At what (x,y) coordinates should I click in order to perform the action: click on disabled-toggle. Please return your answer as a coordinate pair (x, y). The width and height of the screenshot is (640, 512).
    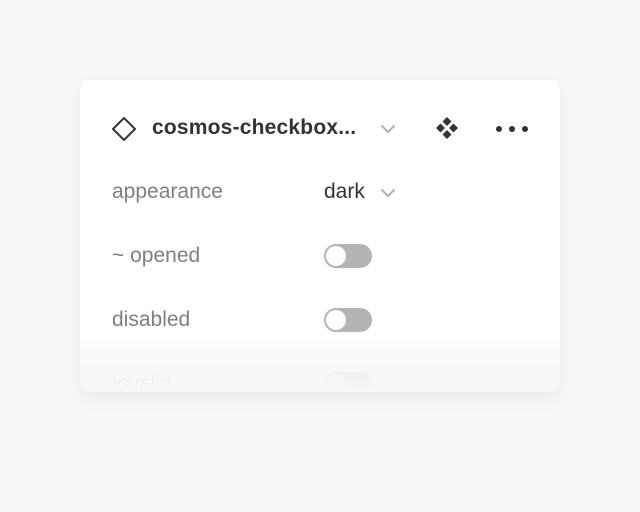
    Looking at the image, I should click on (348, 320).